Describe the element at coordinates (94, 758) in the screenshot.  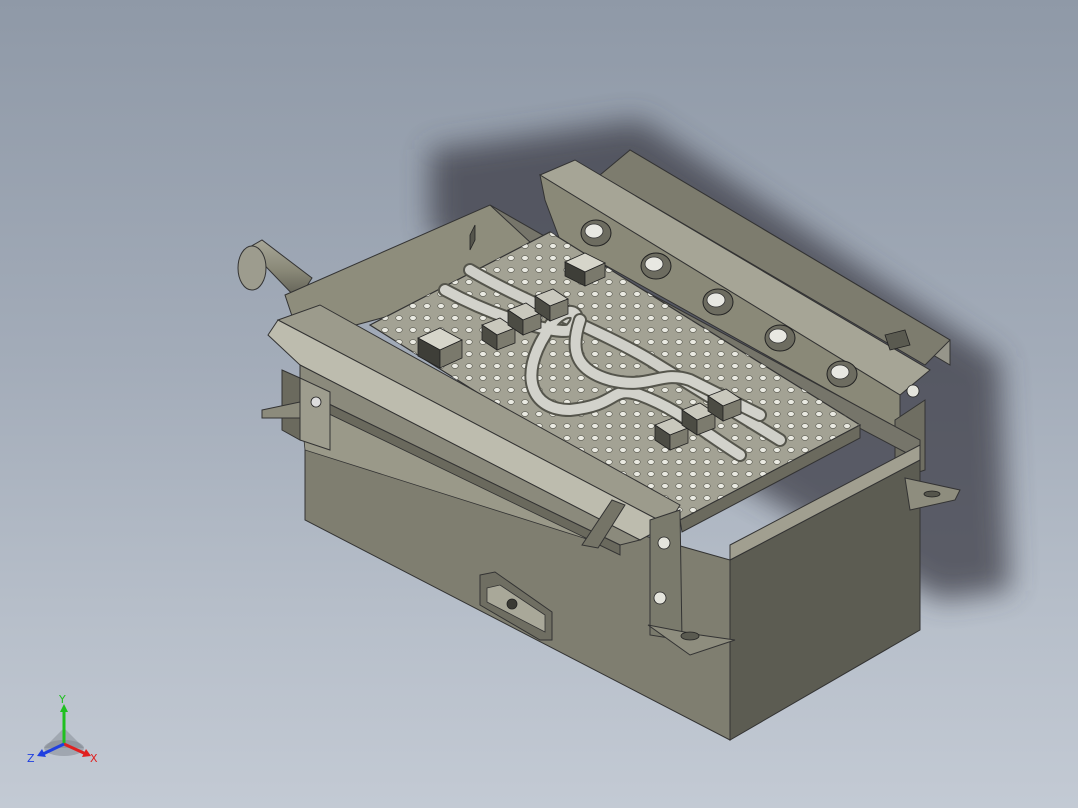
I see `x-axis-label: X` at that location.